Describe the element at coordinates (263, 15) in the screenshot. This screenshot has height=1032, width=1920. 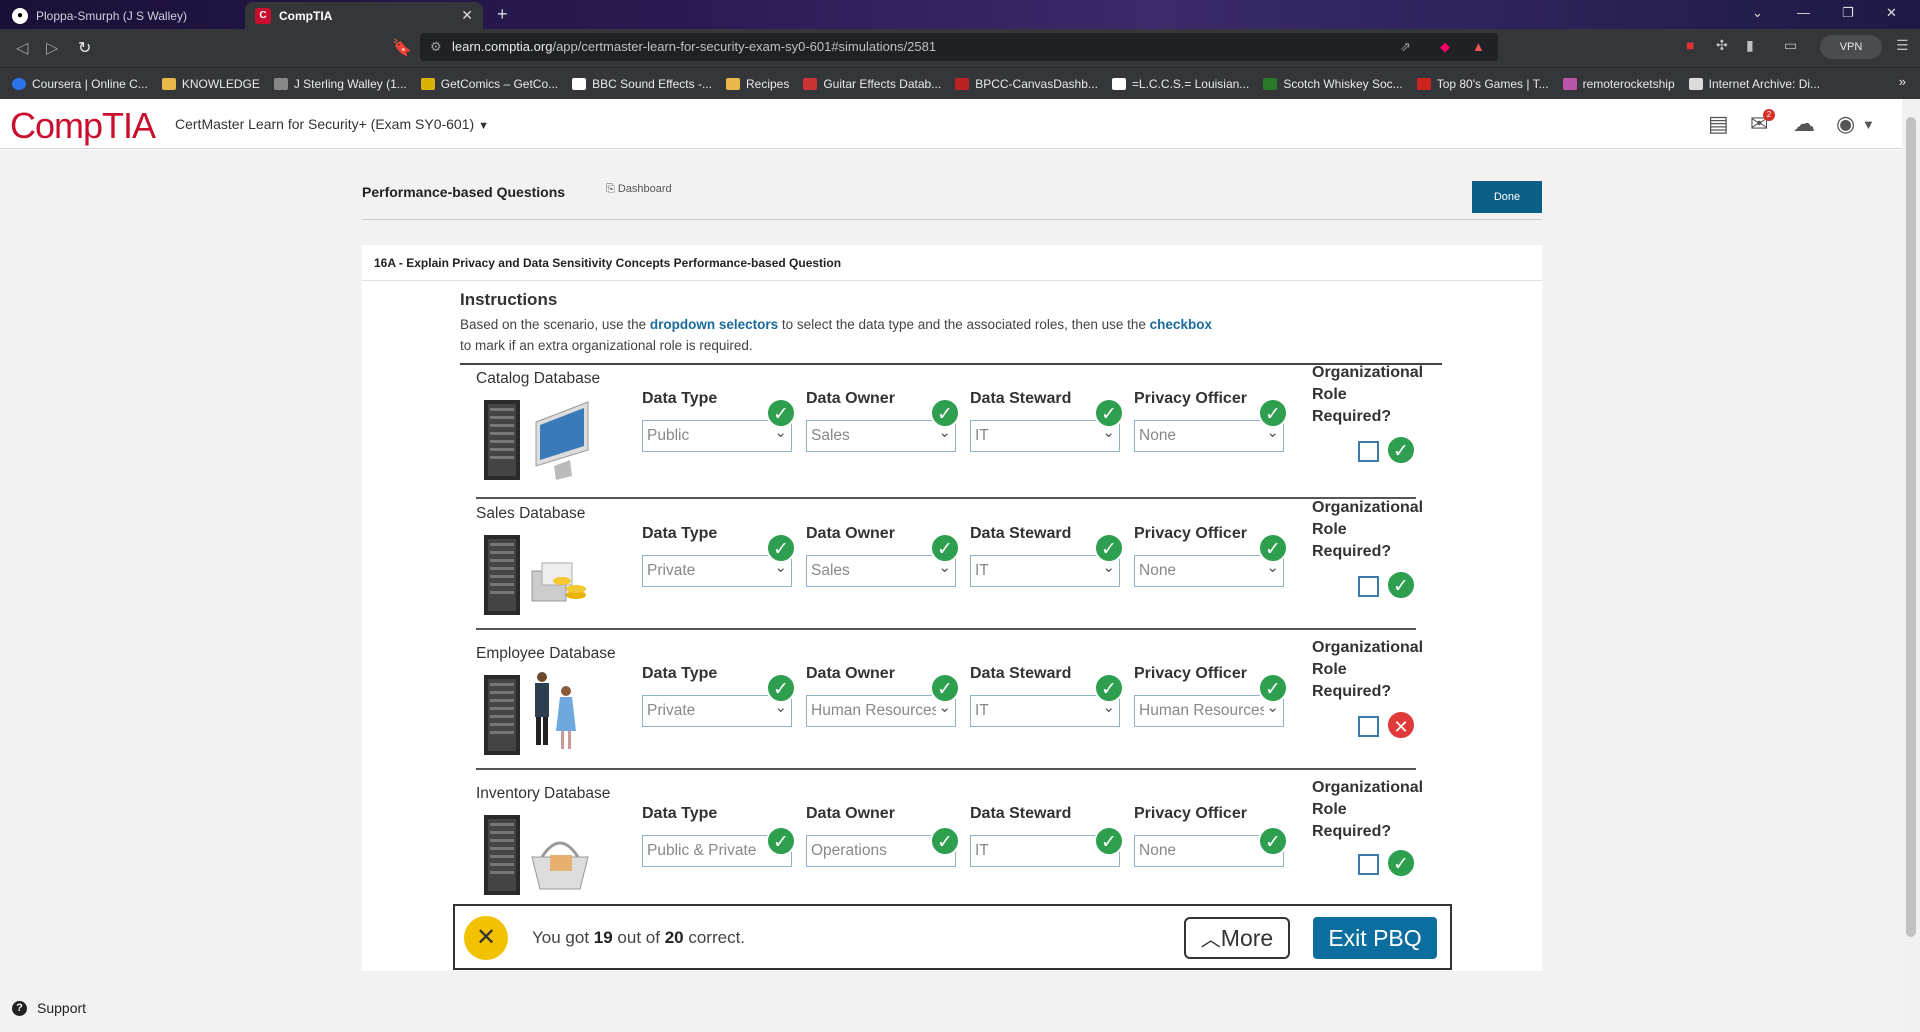
I see `comptia-favicon-icon: C` at that location.